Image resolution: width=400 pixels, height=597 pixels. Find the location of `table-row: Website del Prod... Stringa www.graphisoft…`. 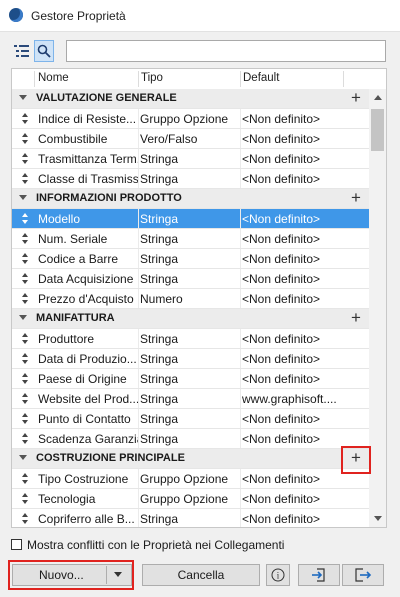

table-row: Website del Prod... Stringa www.graphisoft… is located at coordinates (190, 399).